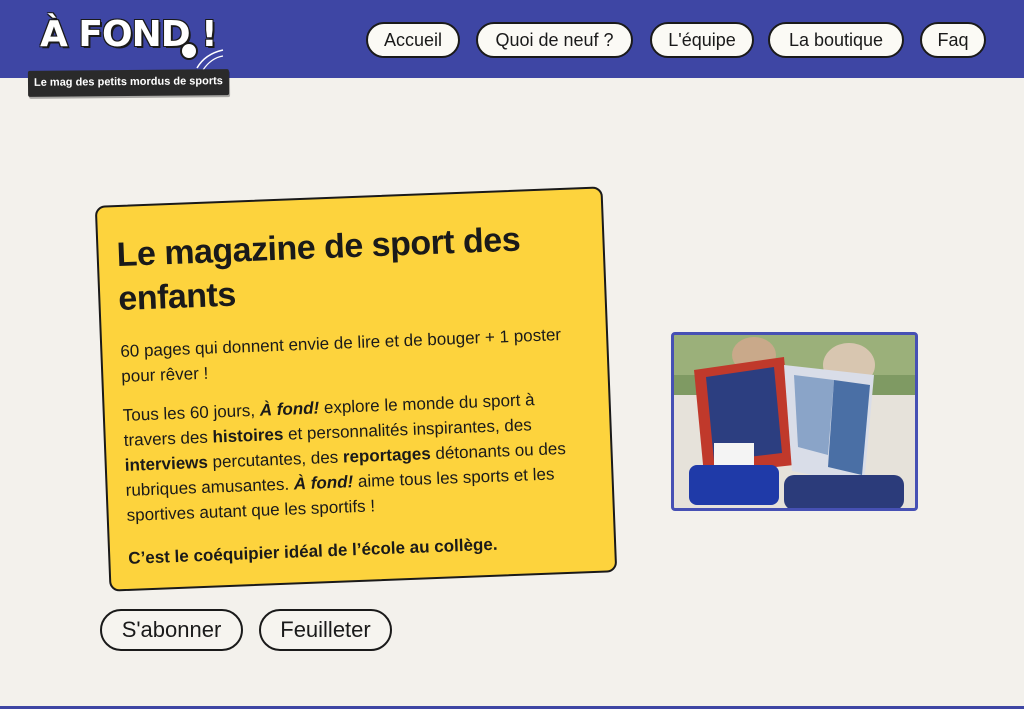 This screenshot has height=709, width=1024. What do you see at coordinates (128, 83) in the screenshot?
I see `site-tagline: Le mag des petits mordus de sports` at bounding box center [128, 83].